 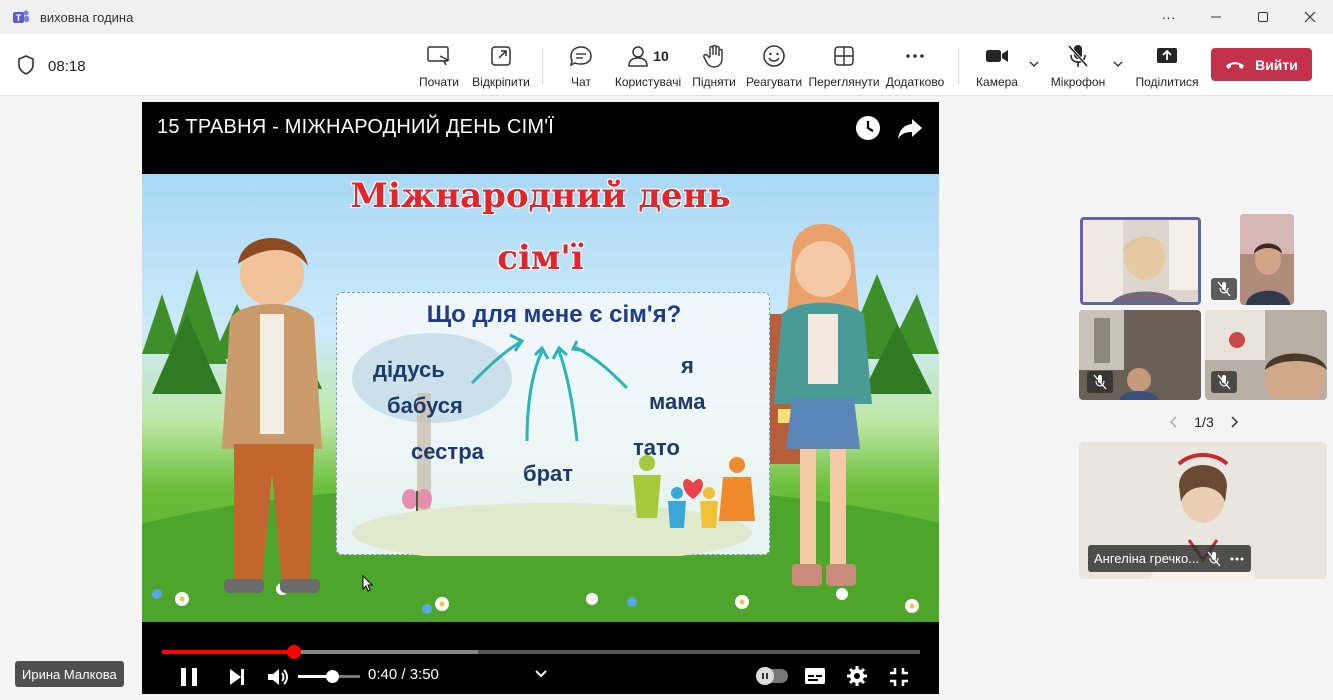 What do you see at coordinates (447, 451) in the screenshot?
I see `word-sister: сестра` at bounding box center [447, 451].